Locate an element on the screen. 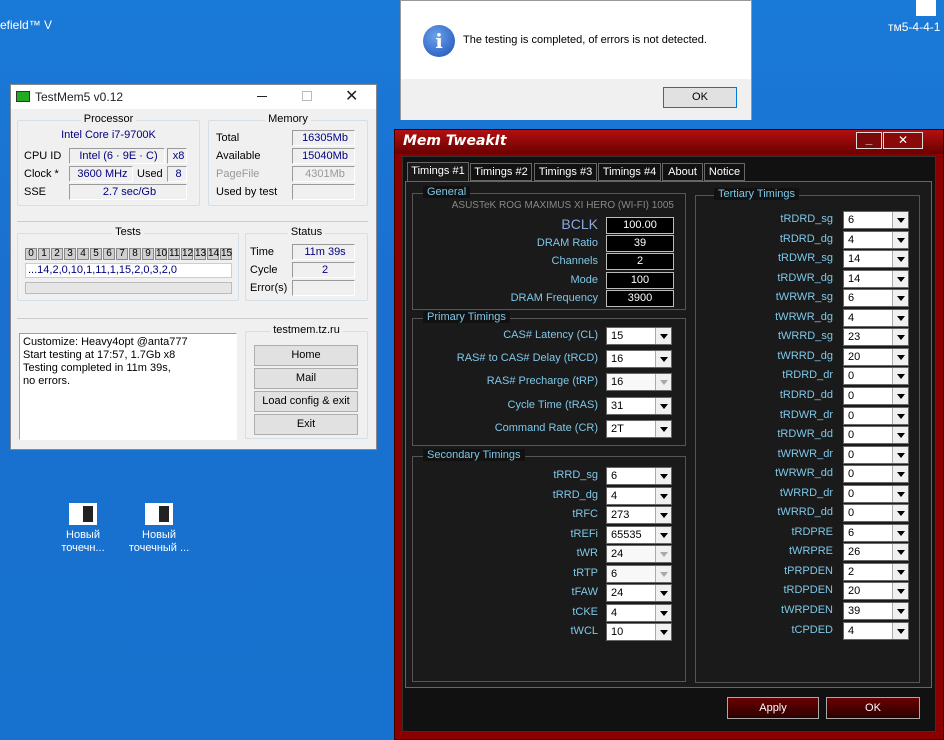 This screenshot has width=944, height=740. tertiary-dropdown: 23 is located at coordinates (876, 337).